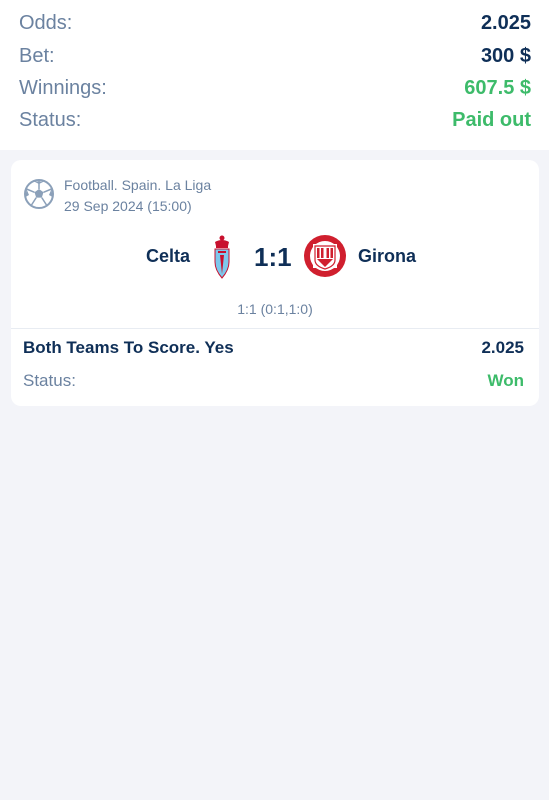 The height and width of the screenshot is (800, 549). Describe the element at coordinates (491, 119) in the screenshot. I see `status-value: Paid out` at that location.